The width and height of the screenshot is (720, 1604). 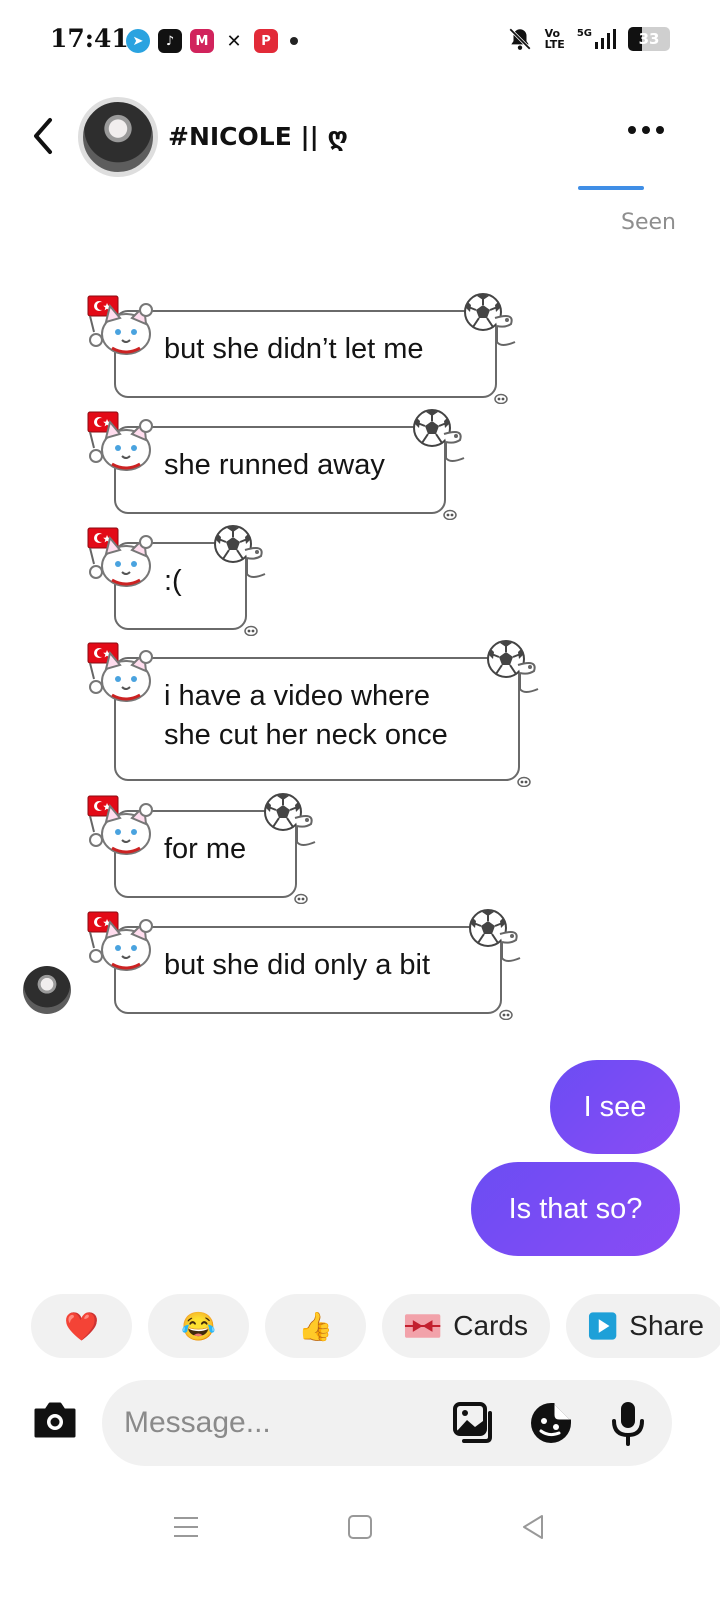 I want to click on network-type: 5G, so click(x=584, y=33).